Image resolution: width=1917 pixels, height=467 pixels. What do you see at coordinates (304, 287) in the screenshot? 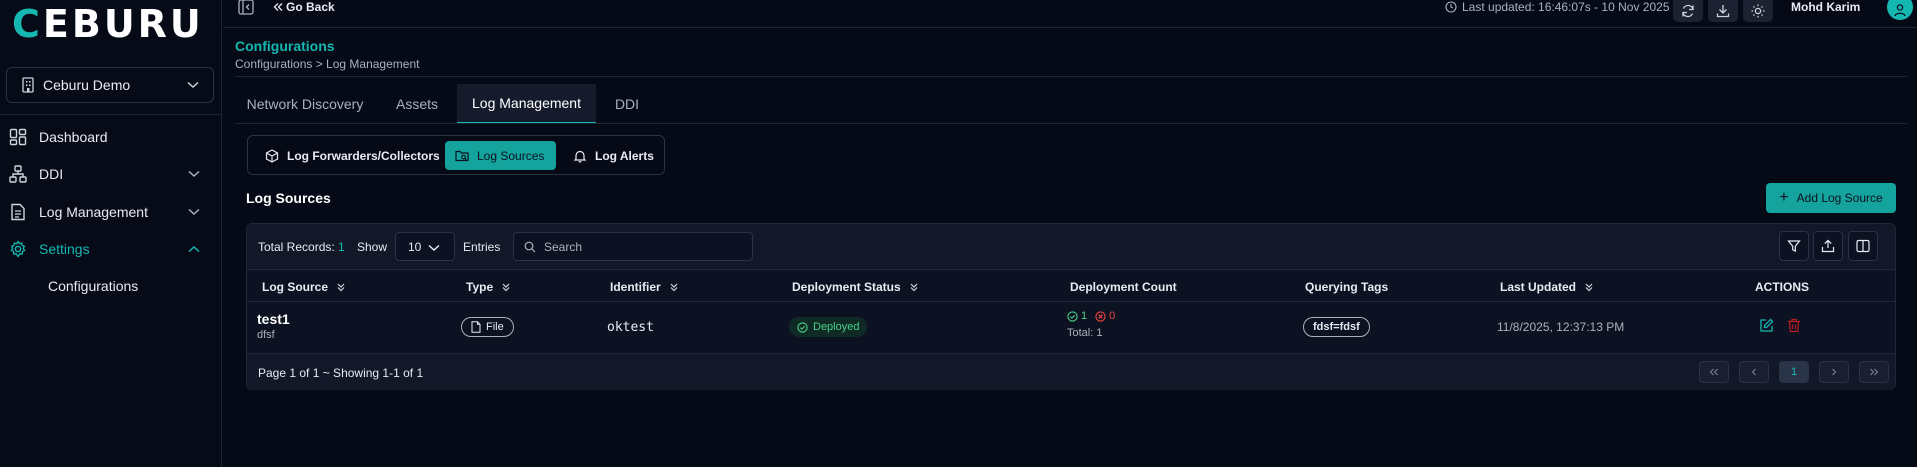
I see `col-log-source: Log Source` at bounding box center [304, 287].